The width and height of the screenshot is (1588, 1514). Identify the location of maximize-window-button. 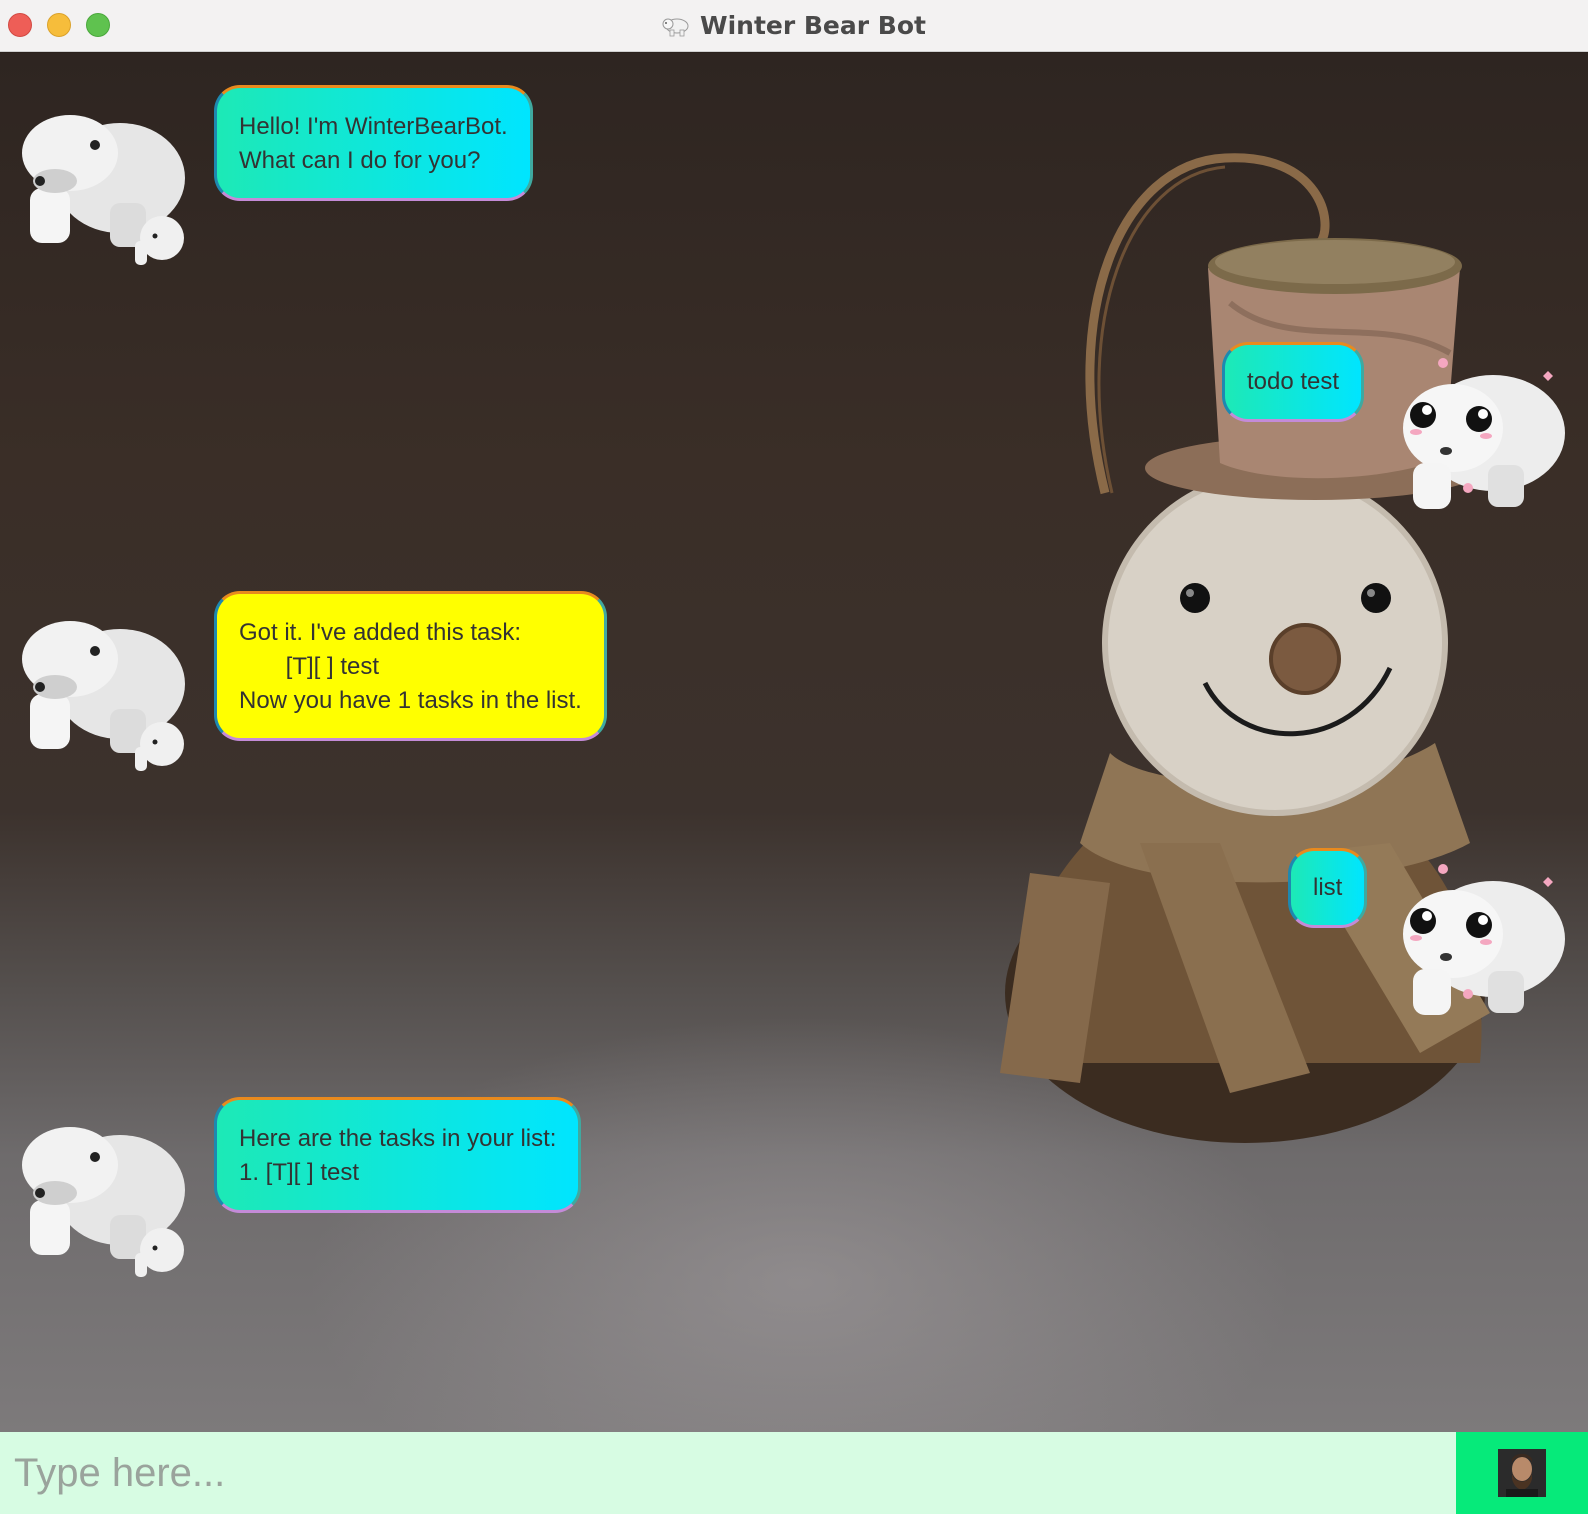
(98, 25).